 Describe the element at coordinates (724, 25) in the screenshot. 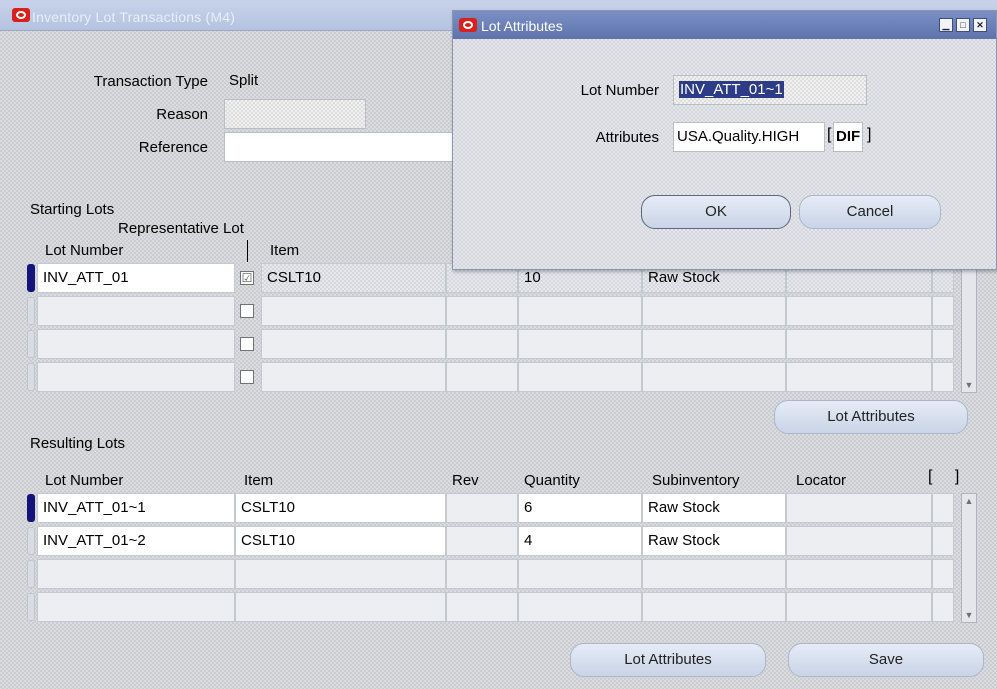

I see `dialog-titlebar: Lot Attributes ▁ □ ✕` at that location.